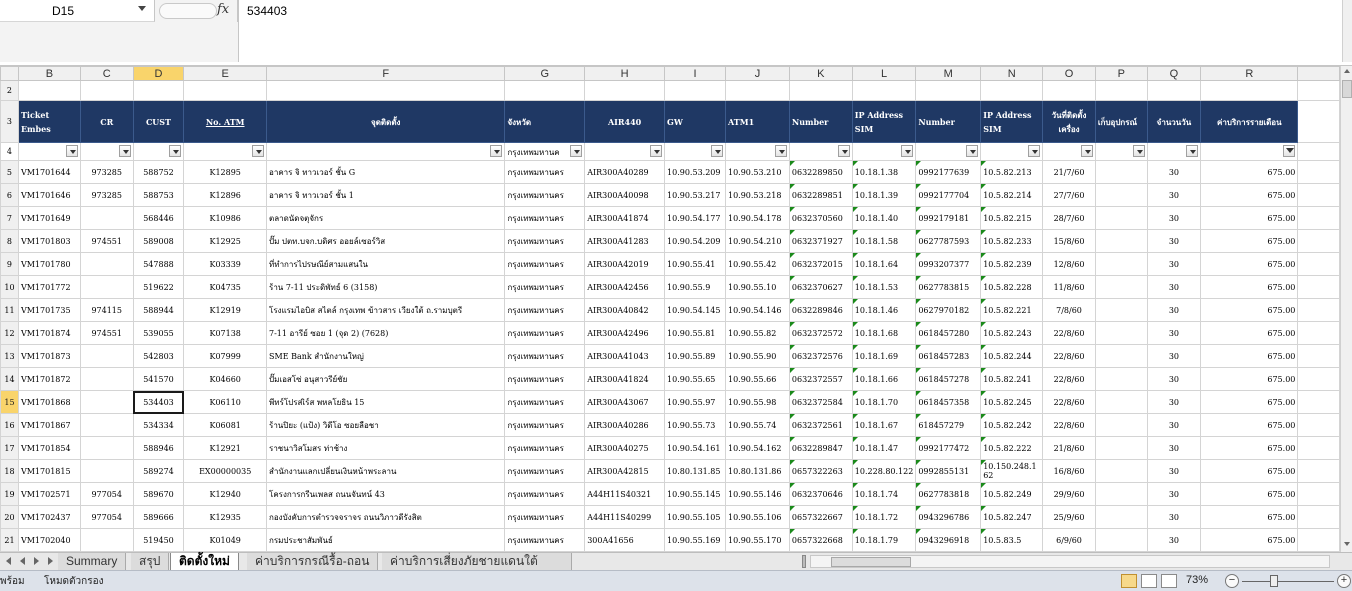 The image size is (1352, 591). Describe the element at coordinates (1069, 241) in the screenshot. I see `cell-date: 15/8/60` at that location.